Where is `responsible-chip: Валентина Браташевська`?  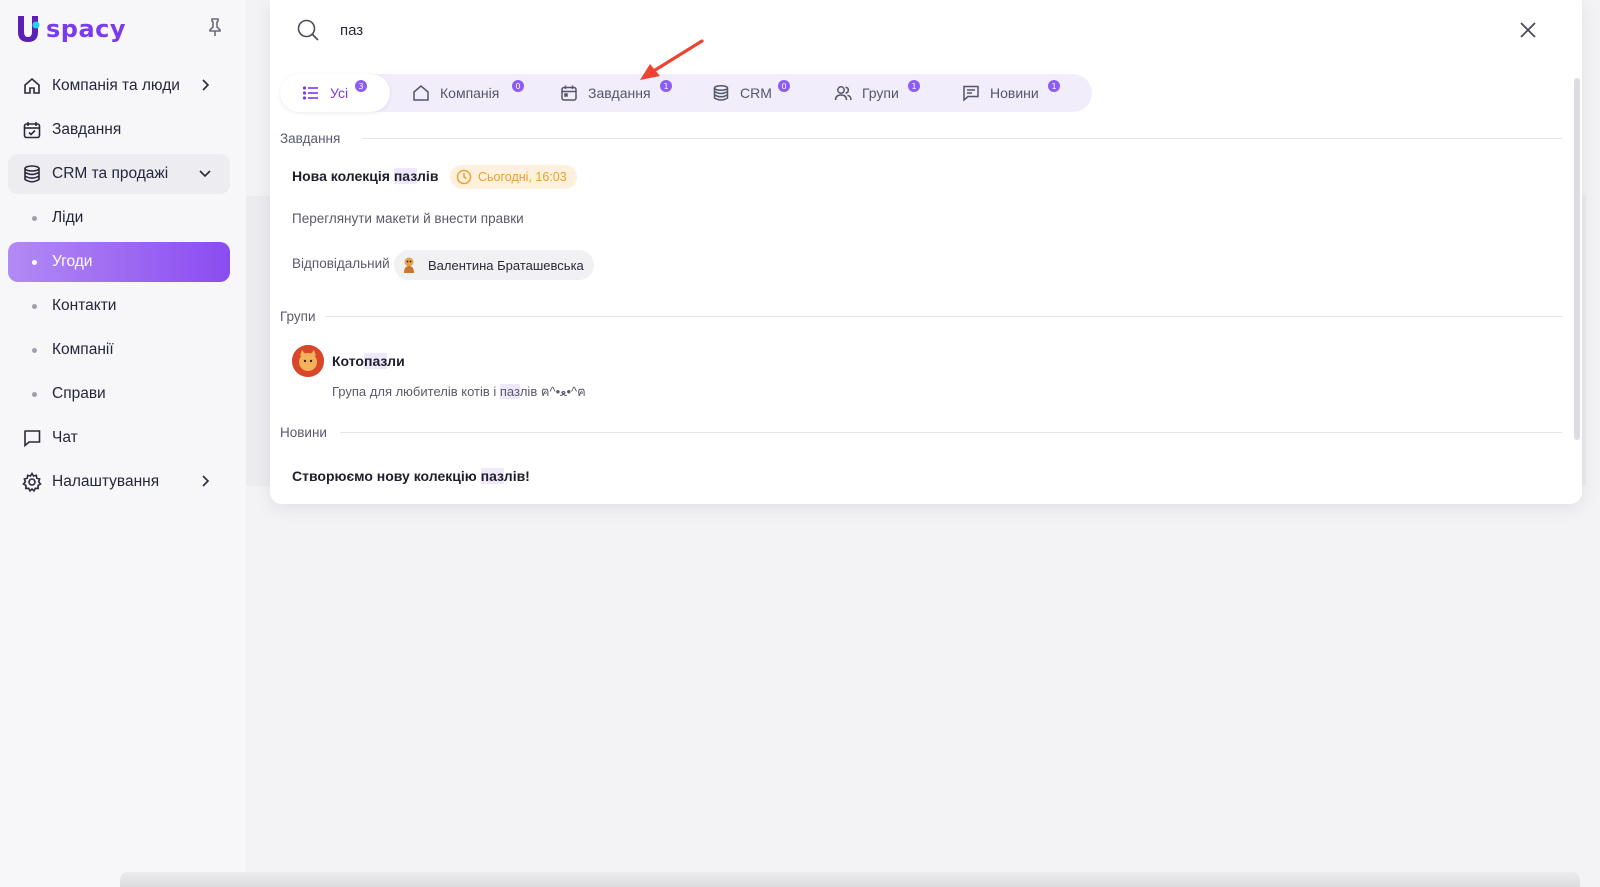 responsible-chip: Валентина Браташевська is located at coordinates (494, 265).